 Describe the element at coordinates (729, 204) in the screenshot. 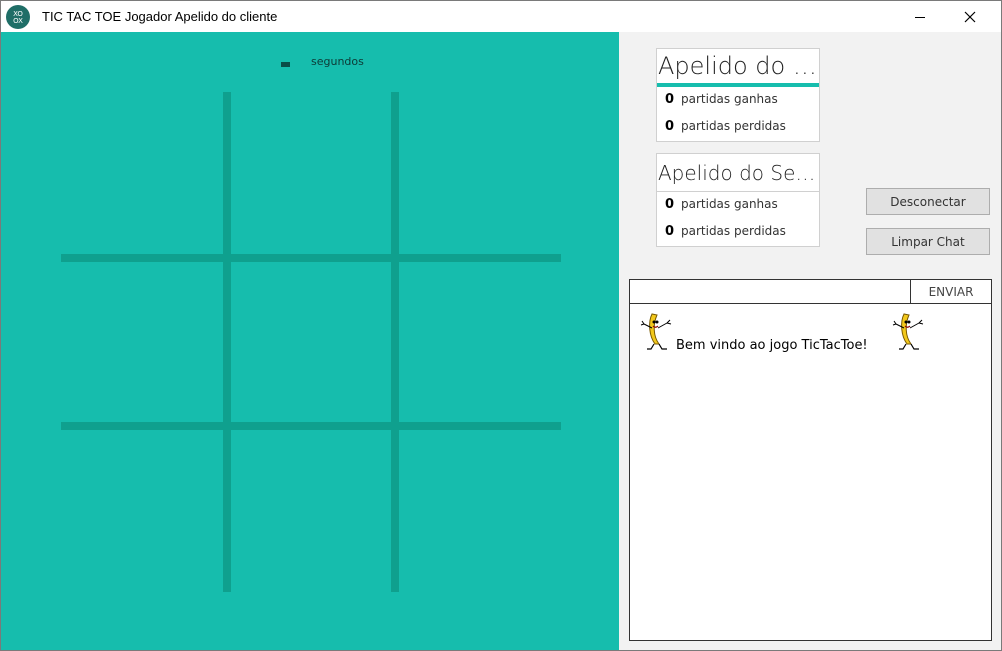

I see `server-wins-label: partidas ganhas` at that location.